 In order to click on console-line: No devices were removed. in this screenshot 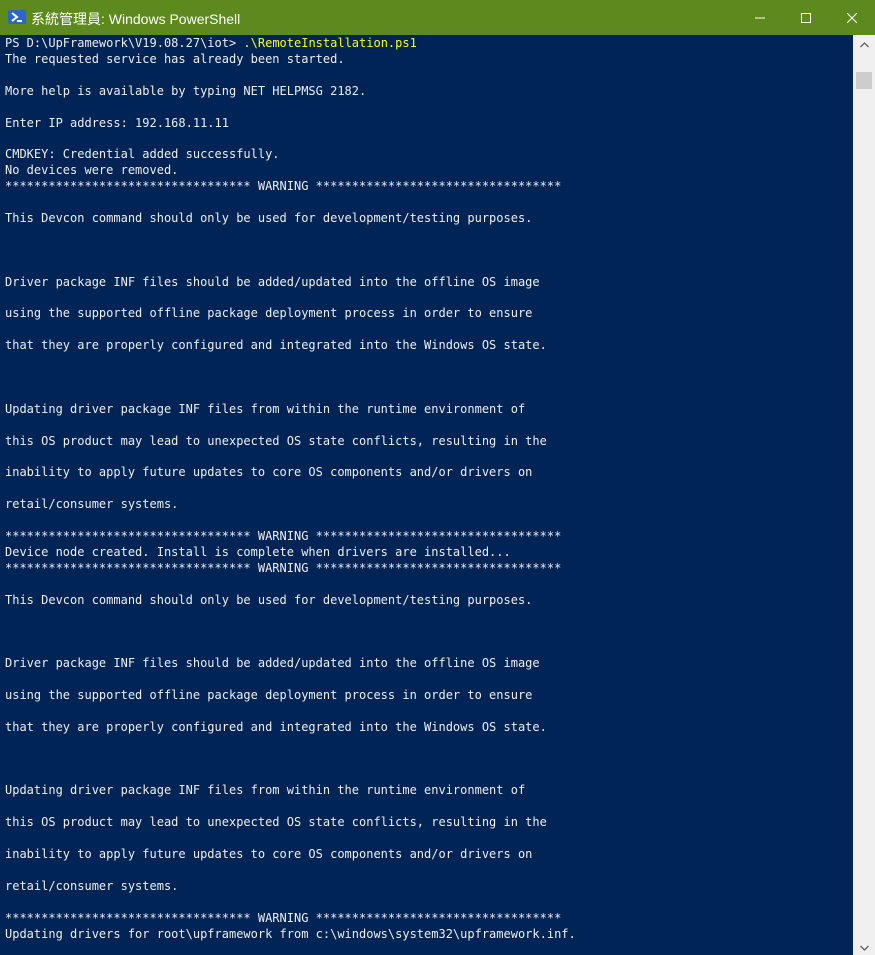, I will do `click(92, 170)`.